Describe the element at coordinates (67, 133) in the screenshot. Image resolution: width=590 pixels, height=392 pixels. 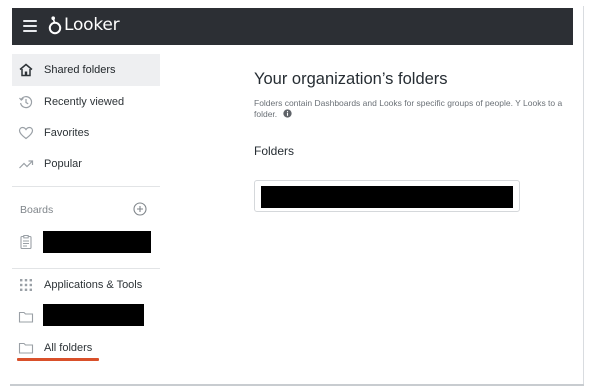
I see `sidebar-item-label: Favorites` at that location.